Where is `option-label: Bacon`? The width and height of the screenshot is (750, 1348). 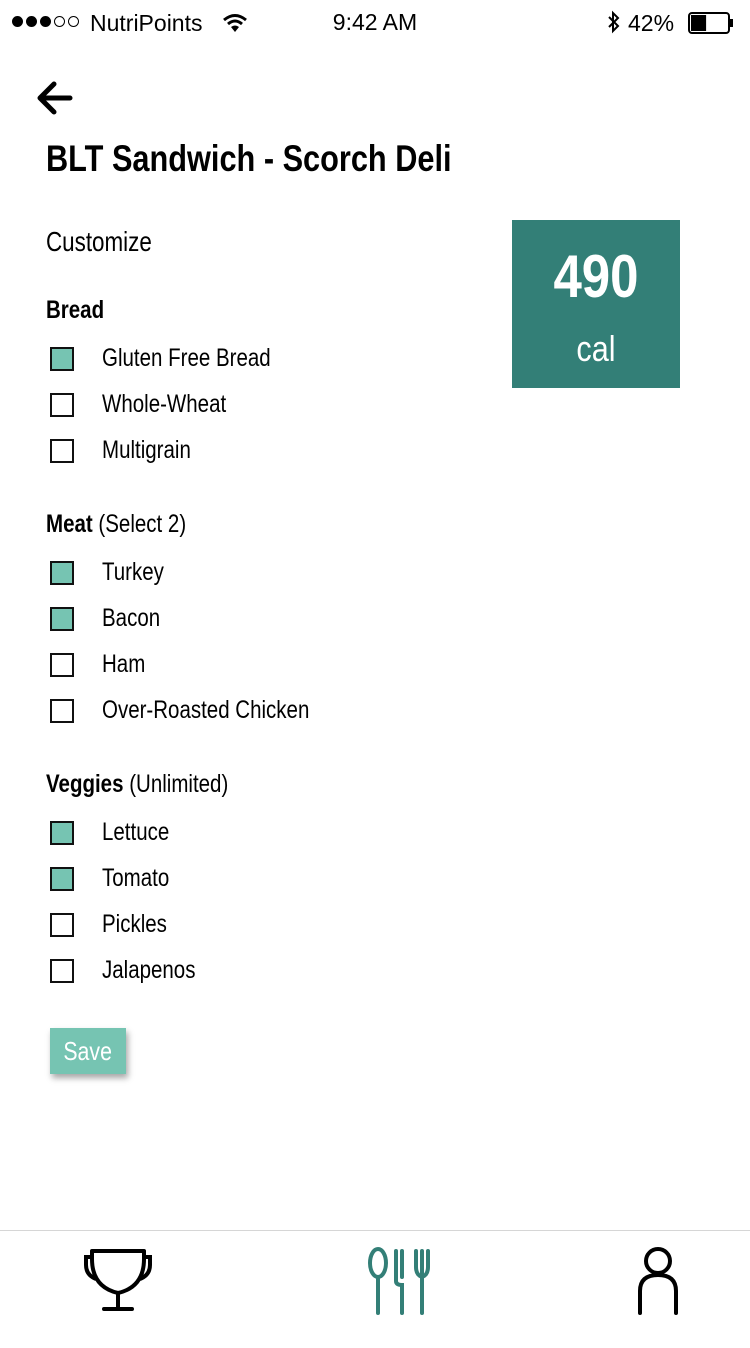
option-label: Bacon is located at coordinates (131, 618).